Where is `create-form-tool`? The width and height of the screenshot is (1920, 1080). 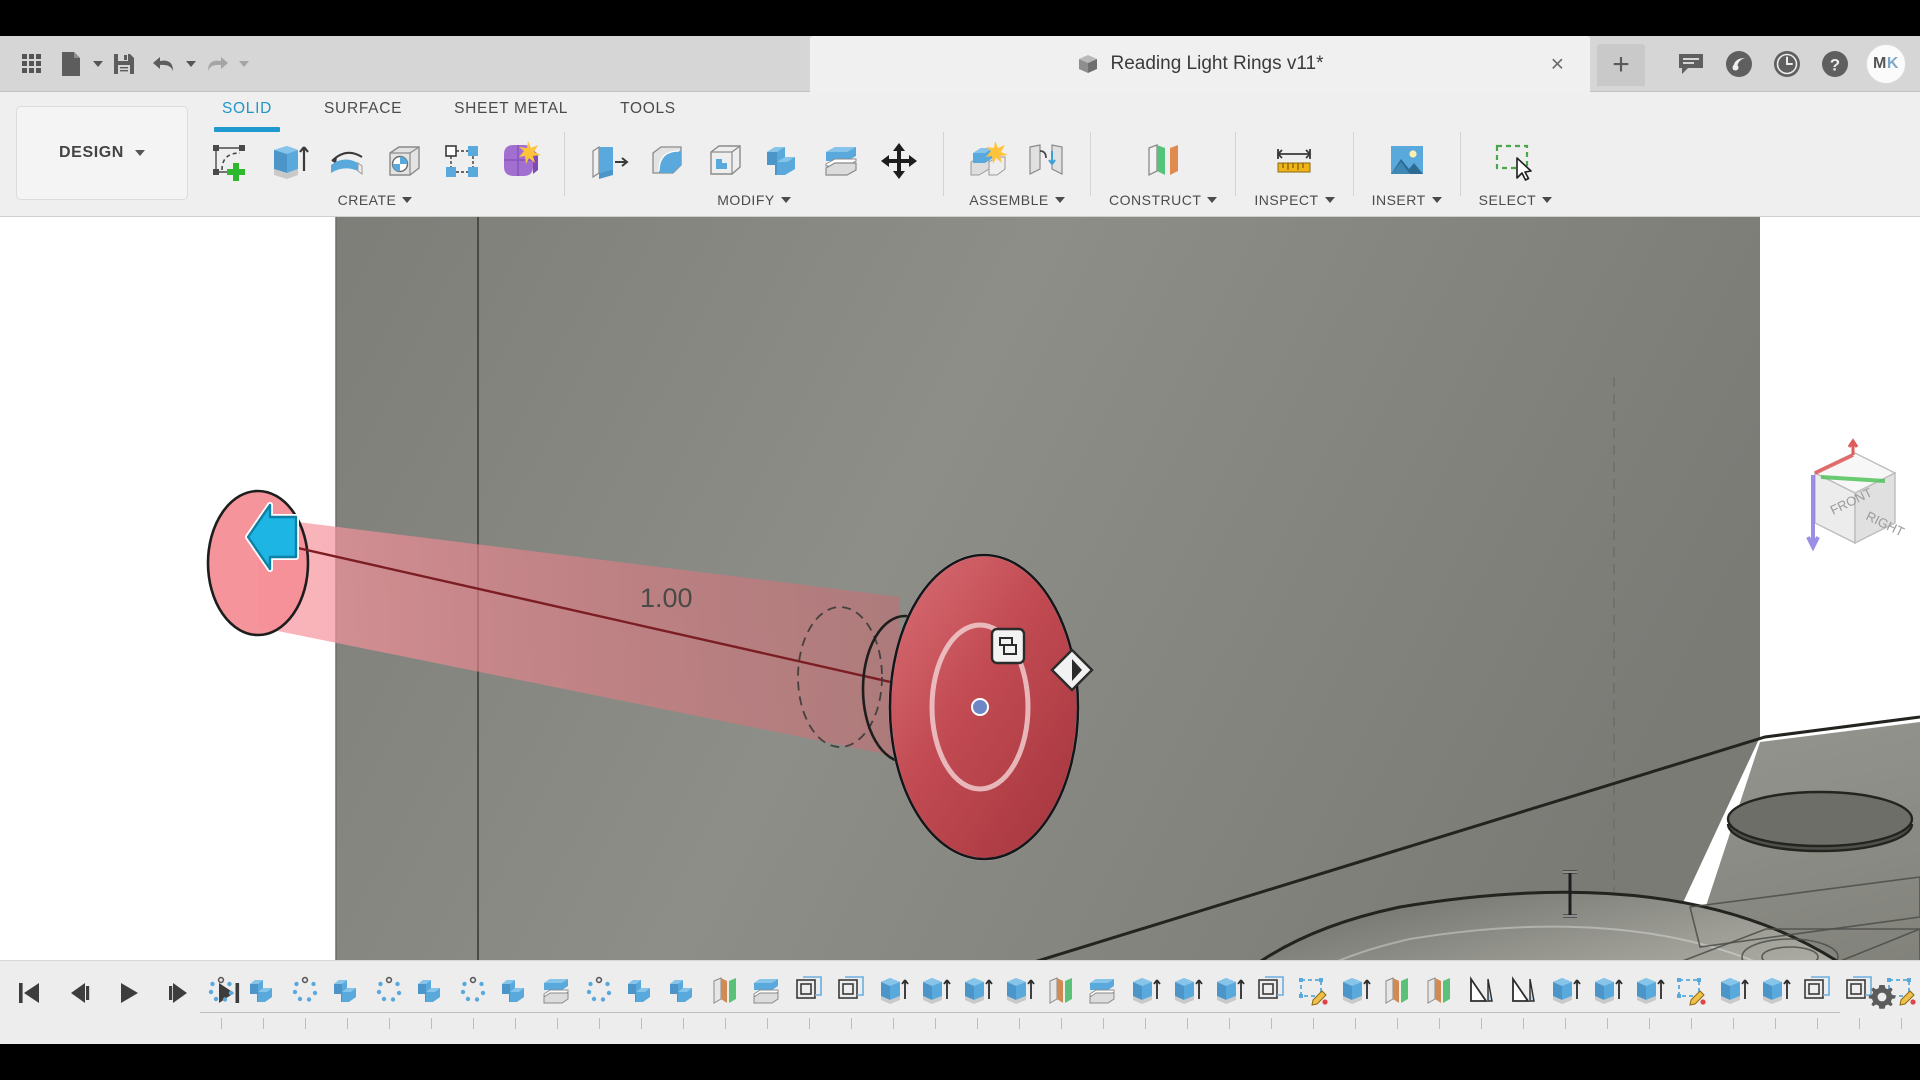
create-form-tool is located at coordinates (520, 161).